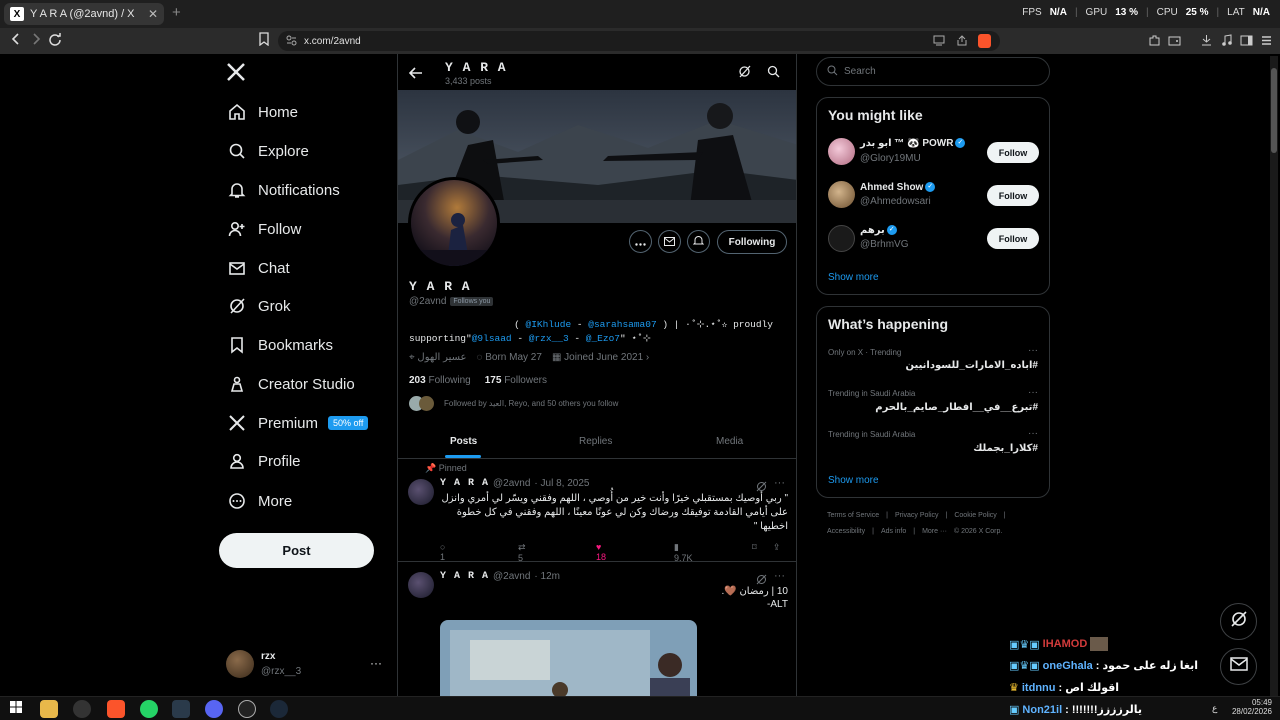  I want to click on wallet-icon, so click(1174, 42).